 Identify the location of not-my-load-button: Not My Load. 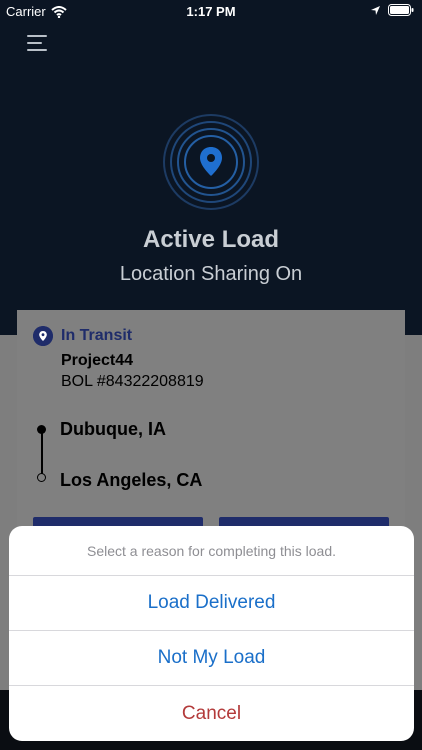
(211, 658).